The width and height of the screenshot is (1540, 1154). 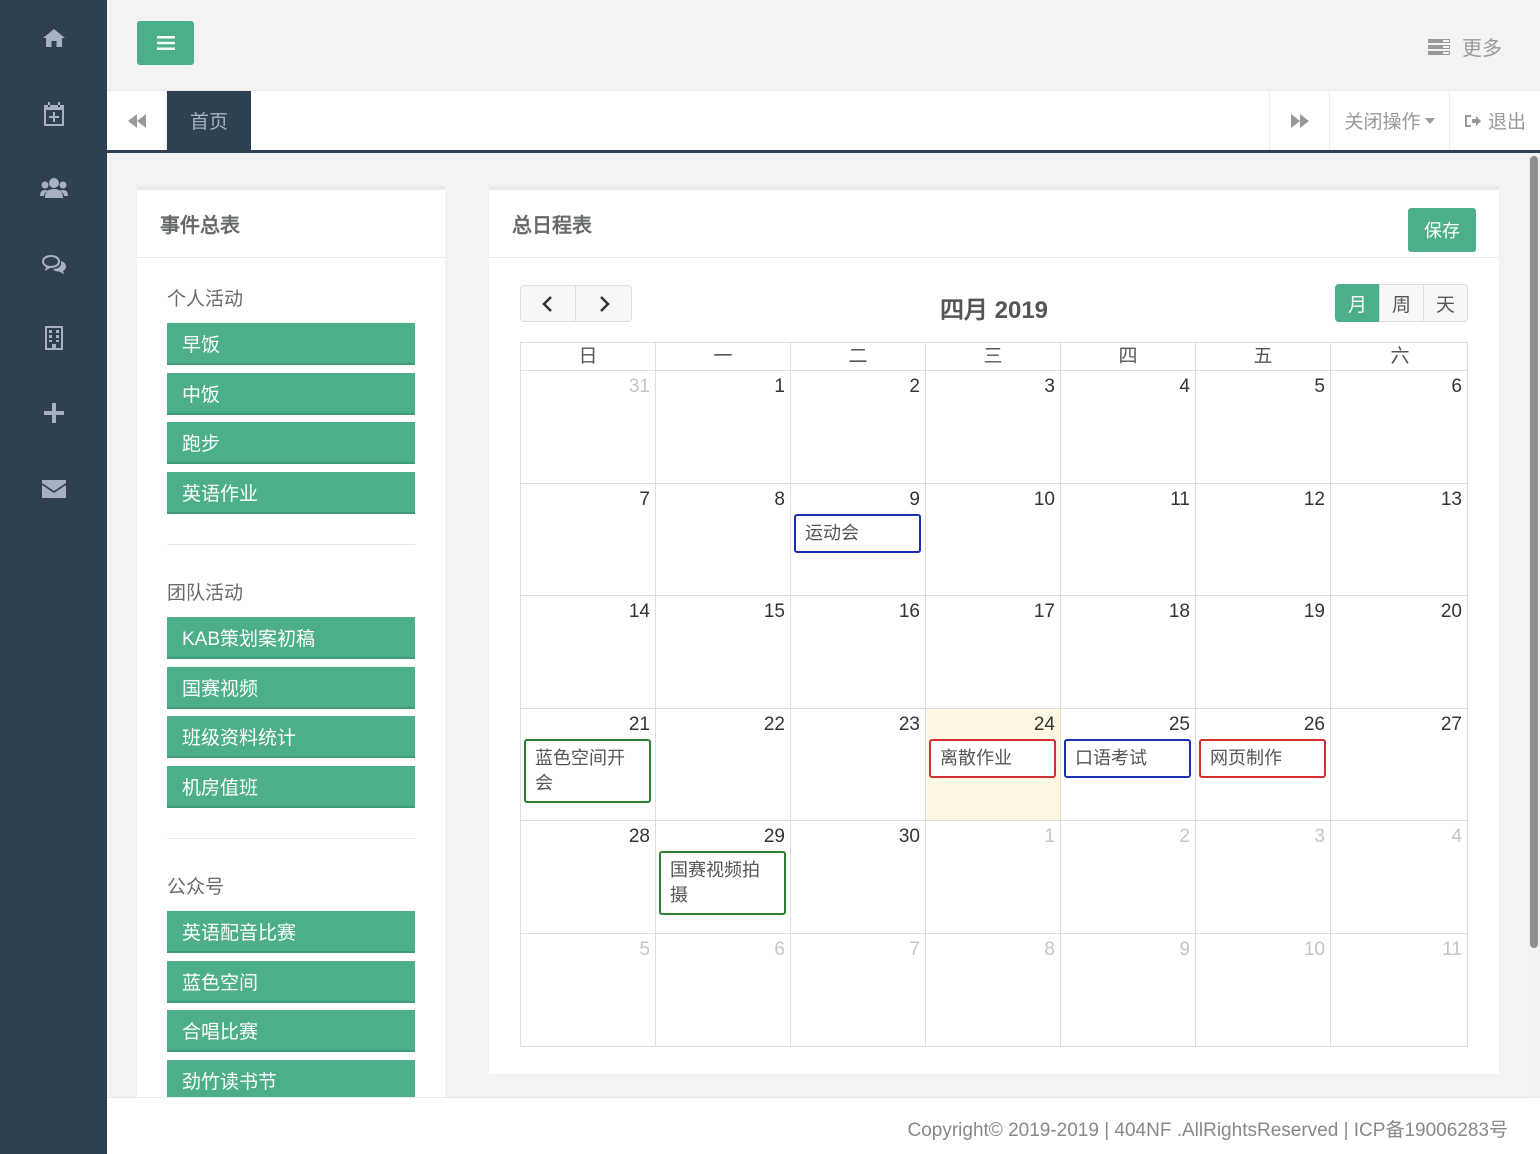 I want to click on sidebar-item-building, so click(x=53, y=338).